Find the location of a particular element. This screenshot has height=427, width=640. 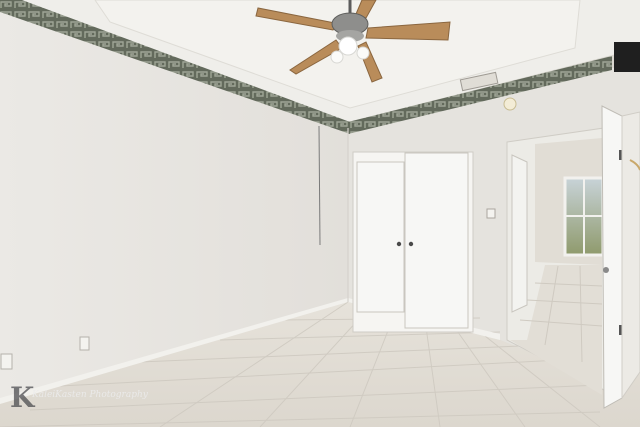

watermark-text: KaleiKasten Photography is located at coordinates (90, 395).